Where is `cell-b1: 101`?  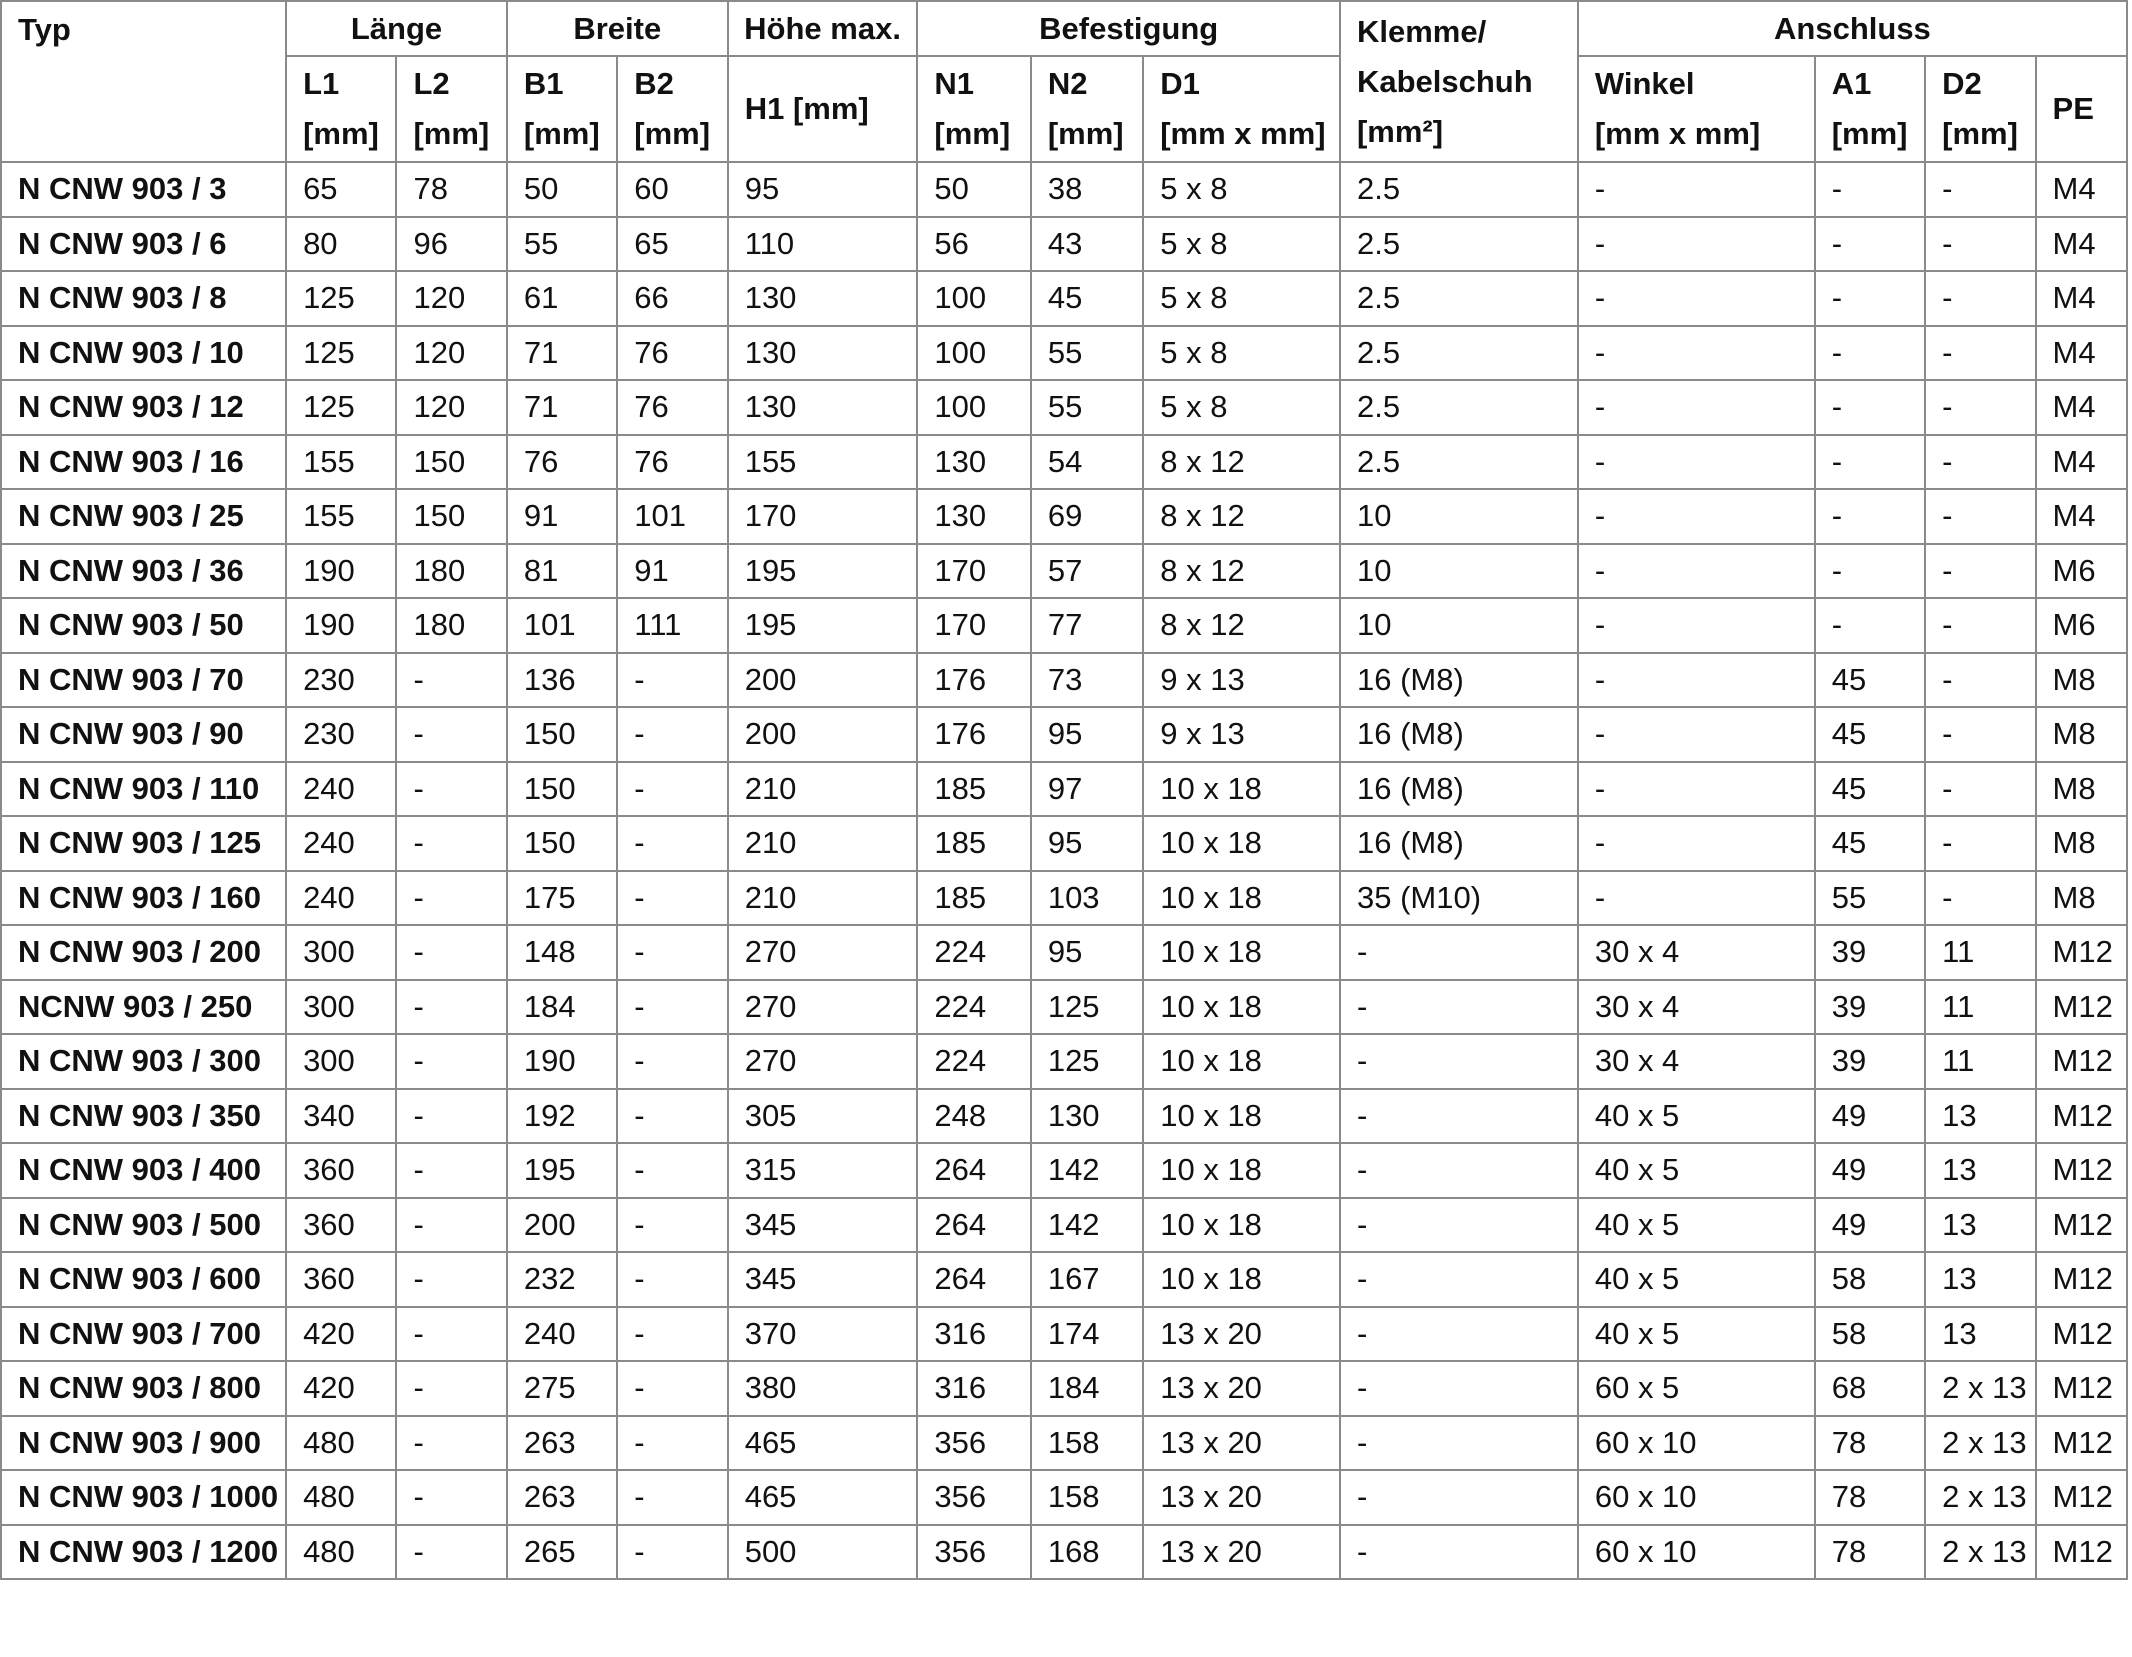
cell-b1: 101 is located at coordinates (562, 625).